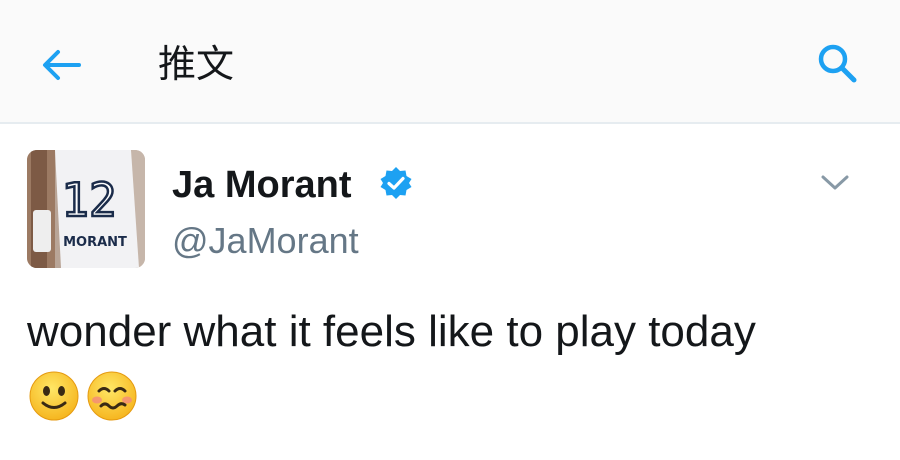  Describe the element at coordinates (95, 242) in the screenshot. I see `jersey-name: MORANT` at that location.